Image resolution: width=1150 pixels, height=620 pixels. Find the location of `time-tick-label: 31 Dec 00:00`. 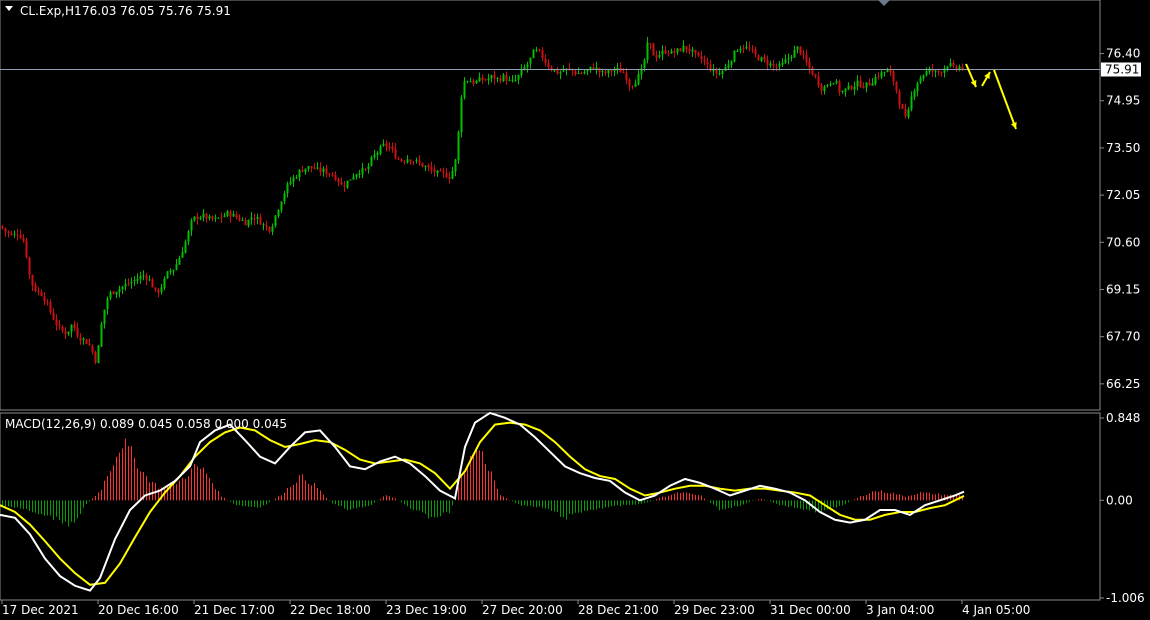

time-tick-label: 31 Dec 00:00 is located at coordinates (810, 610).